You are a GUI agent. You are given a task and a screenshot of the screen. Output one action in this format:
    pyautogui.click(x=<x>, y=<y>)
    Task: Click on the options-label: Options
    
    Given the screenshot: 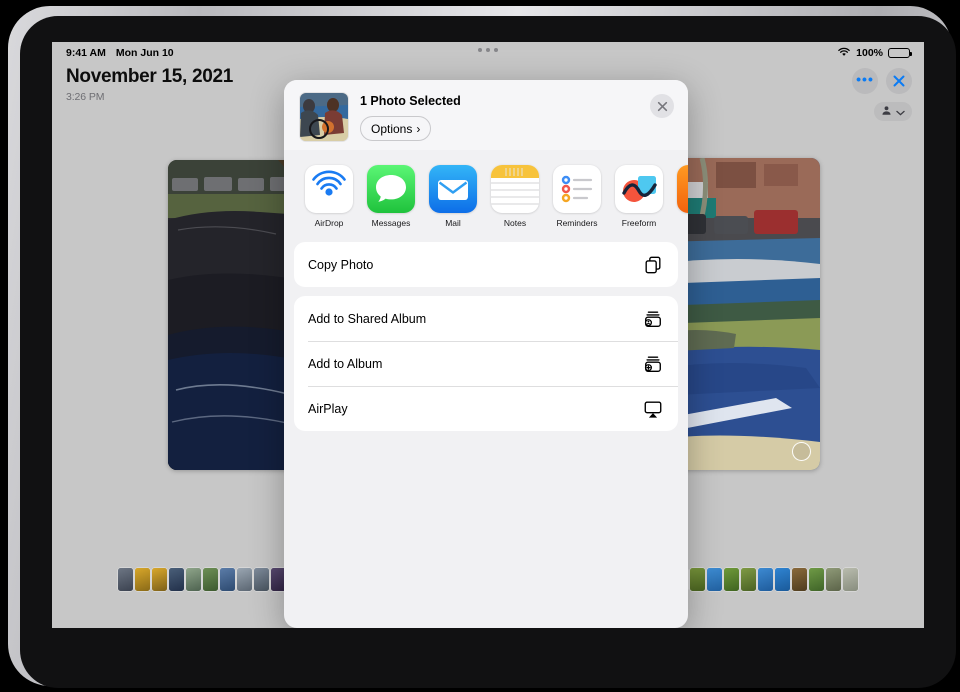 What is the action you would take?
    pyautogui.click(x=392, y=128)
    